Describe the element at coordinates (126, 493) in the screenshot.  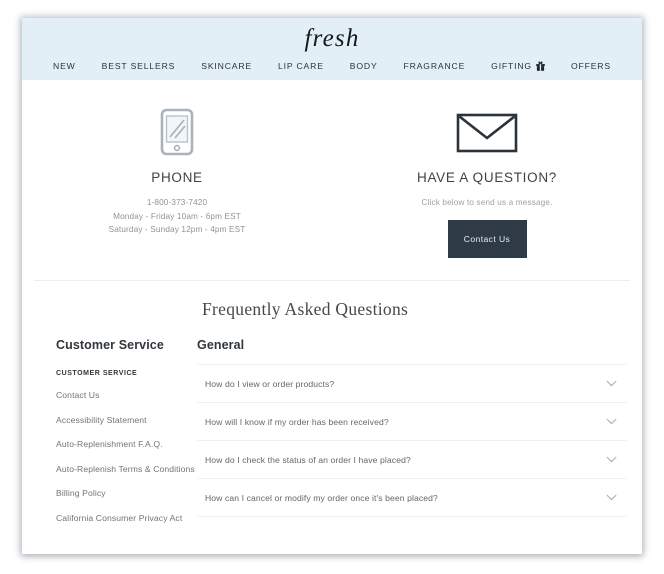
I see `sidebar-item-billing-policy: Billing Policy` at that location.